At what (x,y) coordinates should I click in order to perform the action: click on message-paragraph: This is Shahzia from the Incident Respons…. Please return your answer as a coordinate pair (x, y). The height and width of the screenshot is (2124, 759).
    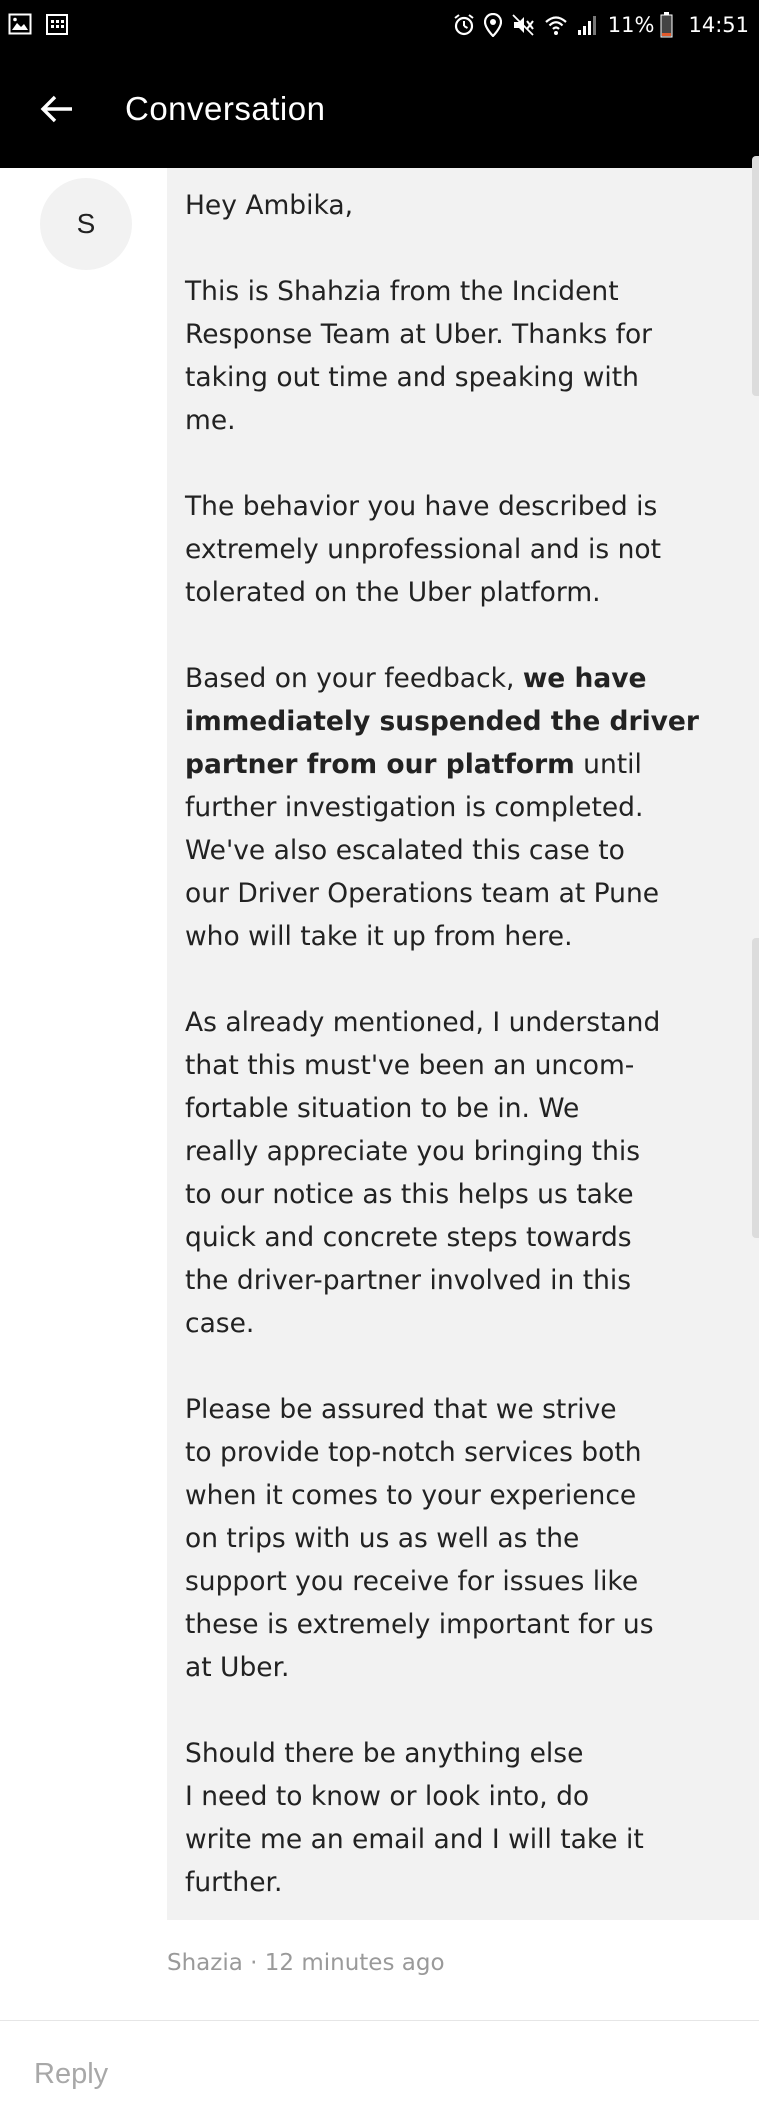
    Looking at the image, I should click on (462, 356).